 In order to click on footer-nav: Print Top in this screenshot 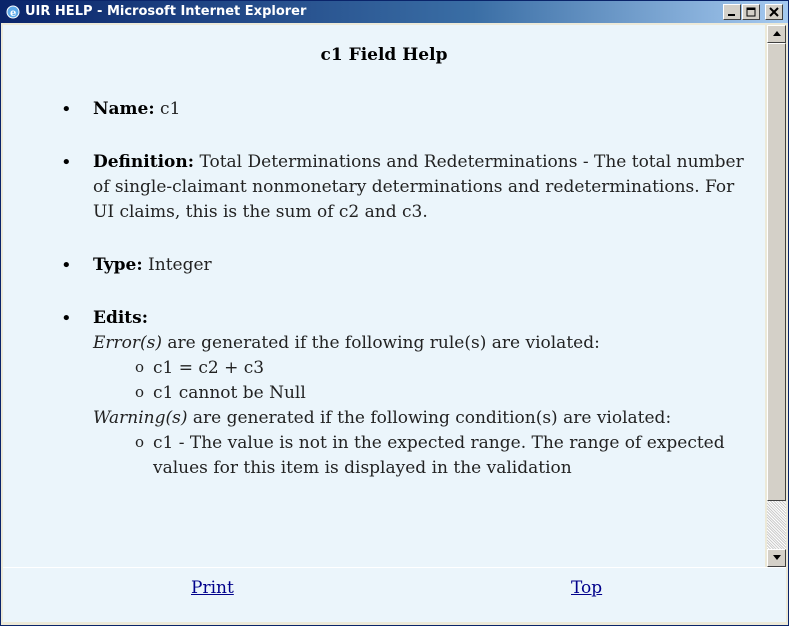, I will do `click(394, 594)`.